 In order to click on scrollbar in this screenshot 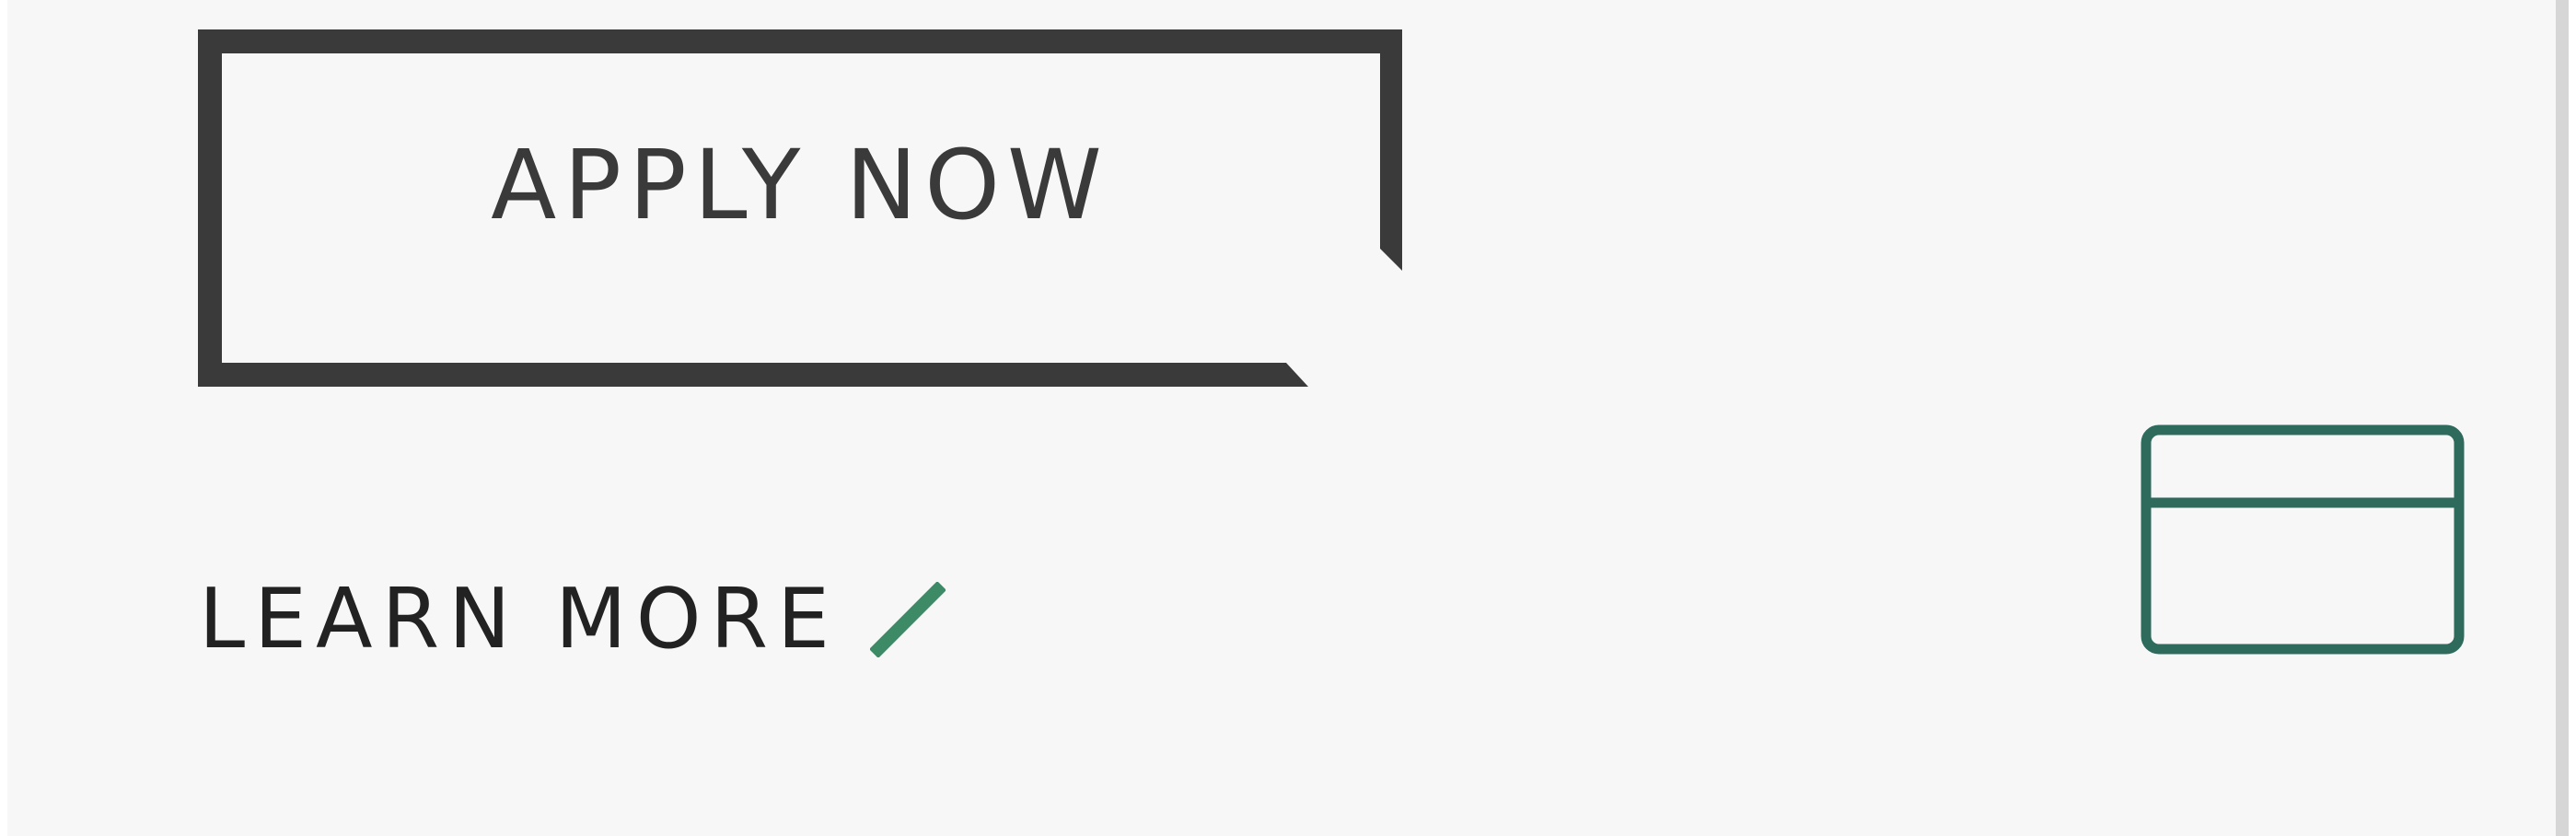, I will do `click(2562, 418)`.